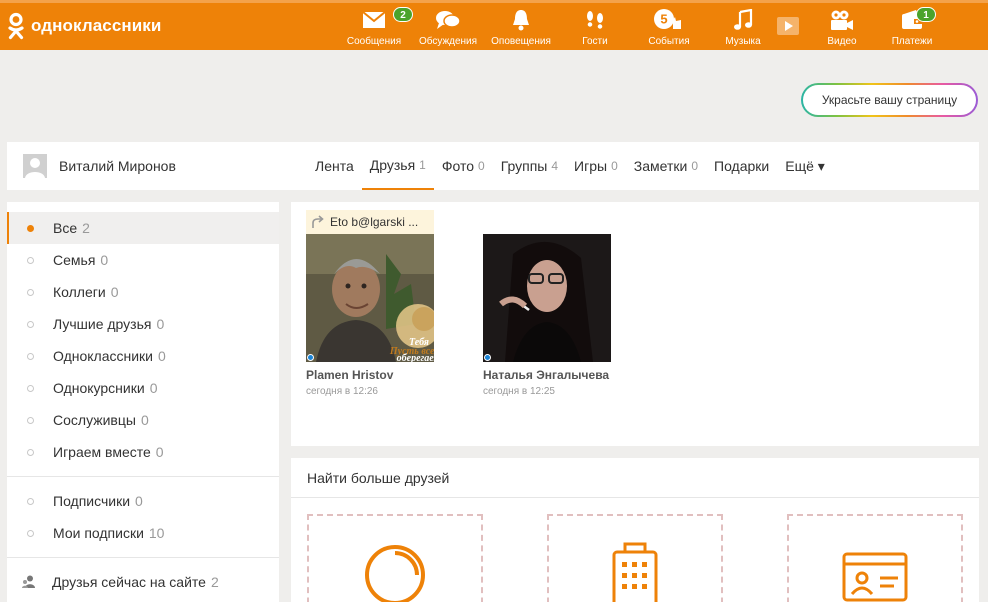  What do you see at coordinates (16, 26) in the screenshot?
I see `ok-logo-icon` at bounding box center [16, 26].